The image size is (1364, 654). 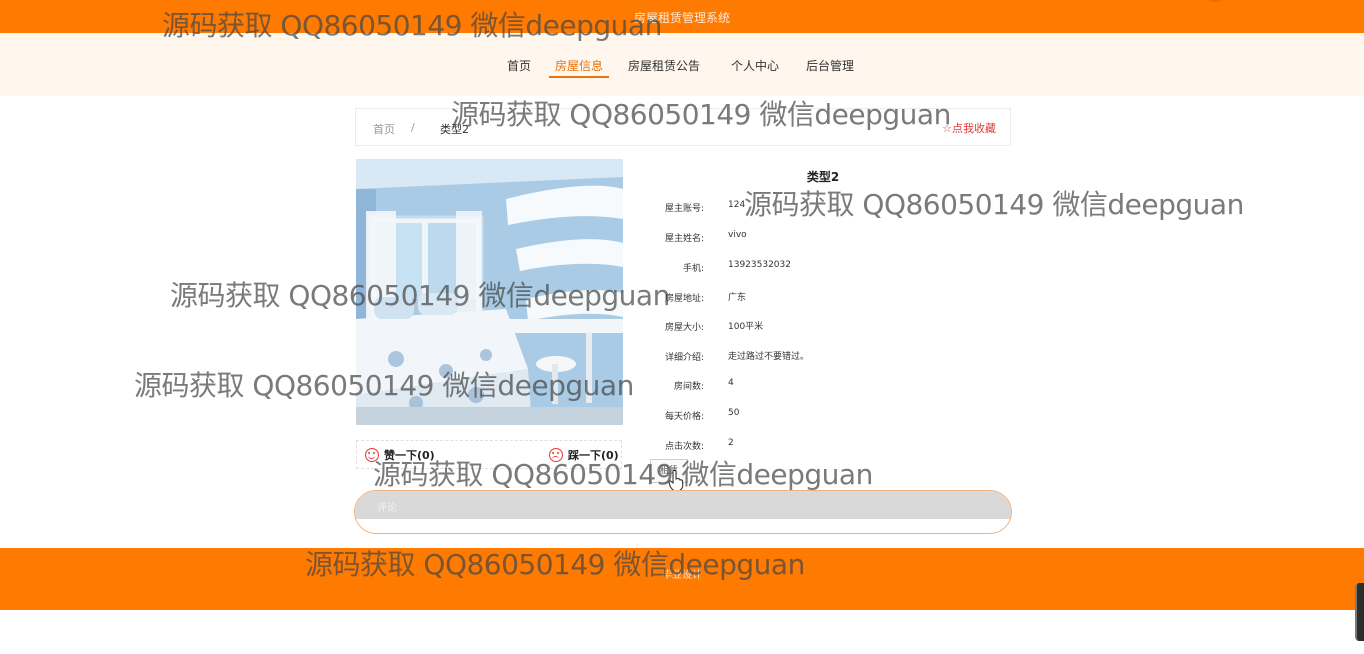 What do you see at coordinates (969, 128) in the screenshot?
I see `favorite-button: ☆点我收藏` at bounding box center [969, 128].